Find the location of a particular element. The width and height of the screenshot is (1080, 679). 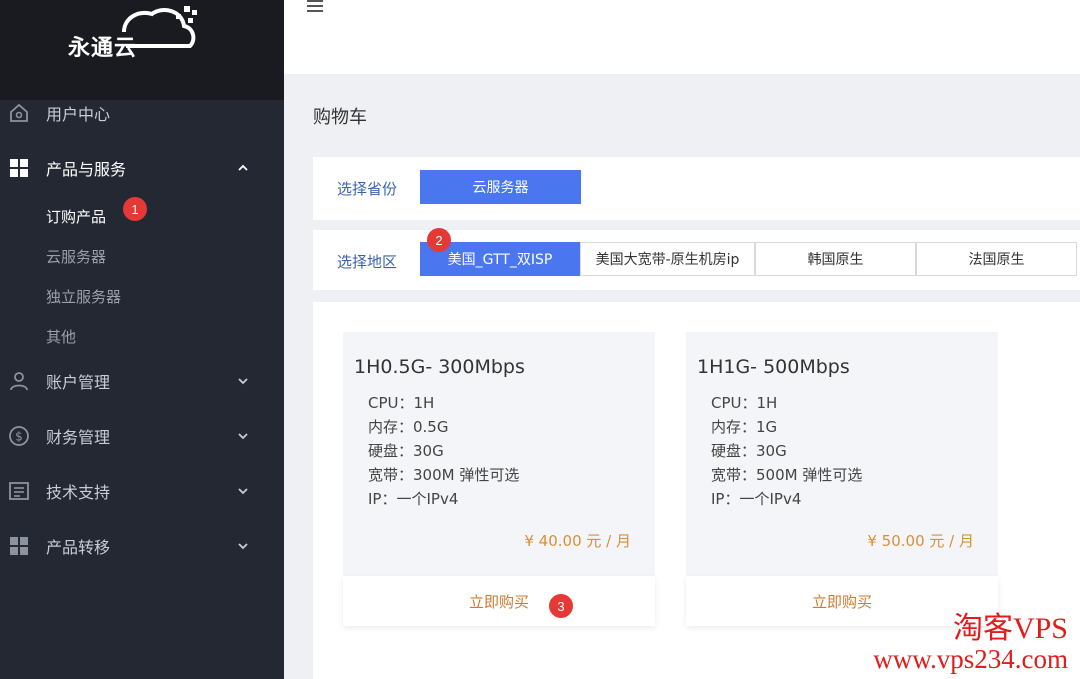

product-name: 1H0.5G- 300Mbps is located at coordinates (439, 367).